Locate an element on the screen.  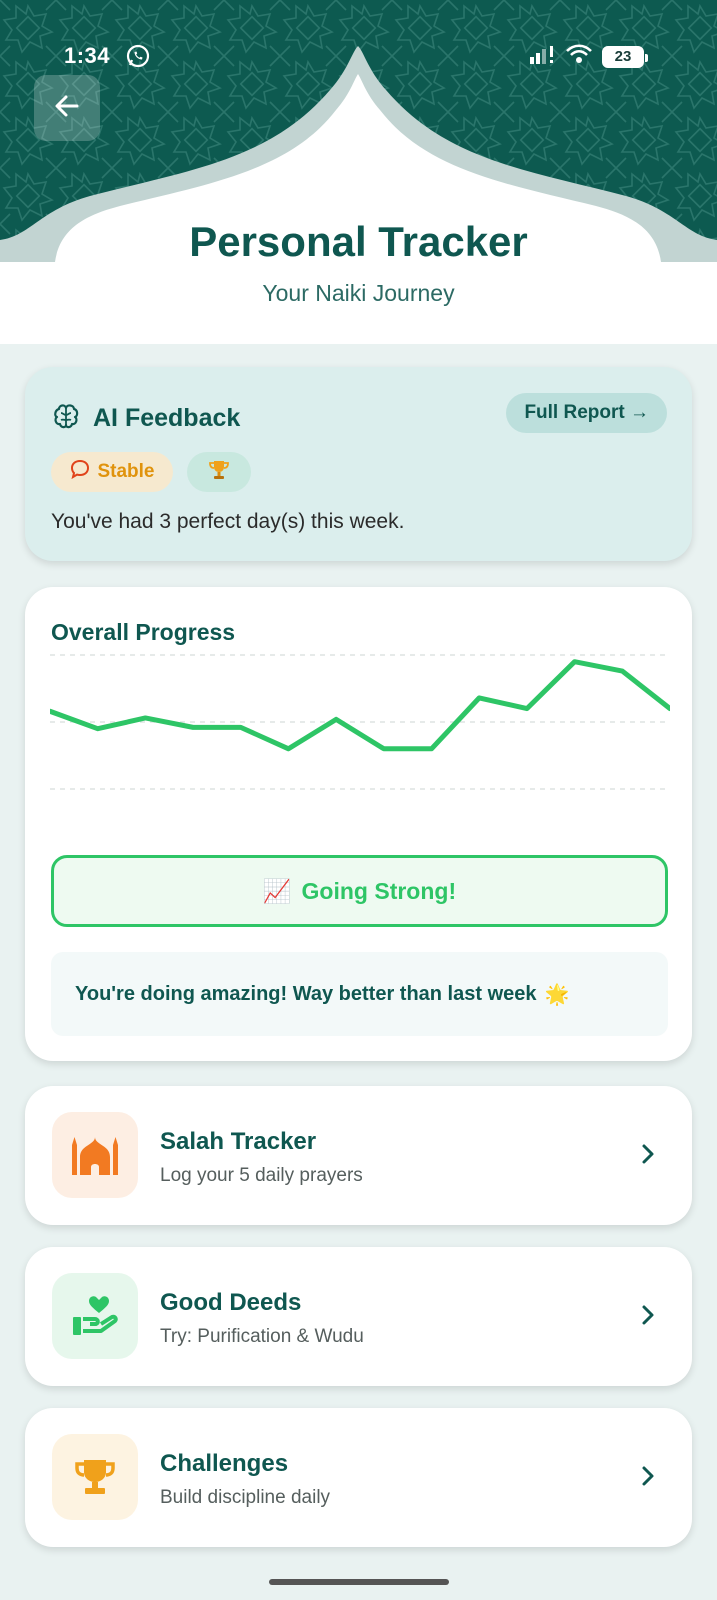
overall-progress-title: Overall Progress is located at coordinates (143, 632).